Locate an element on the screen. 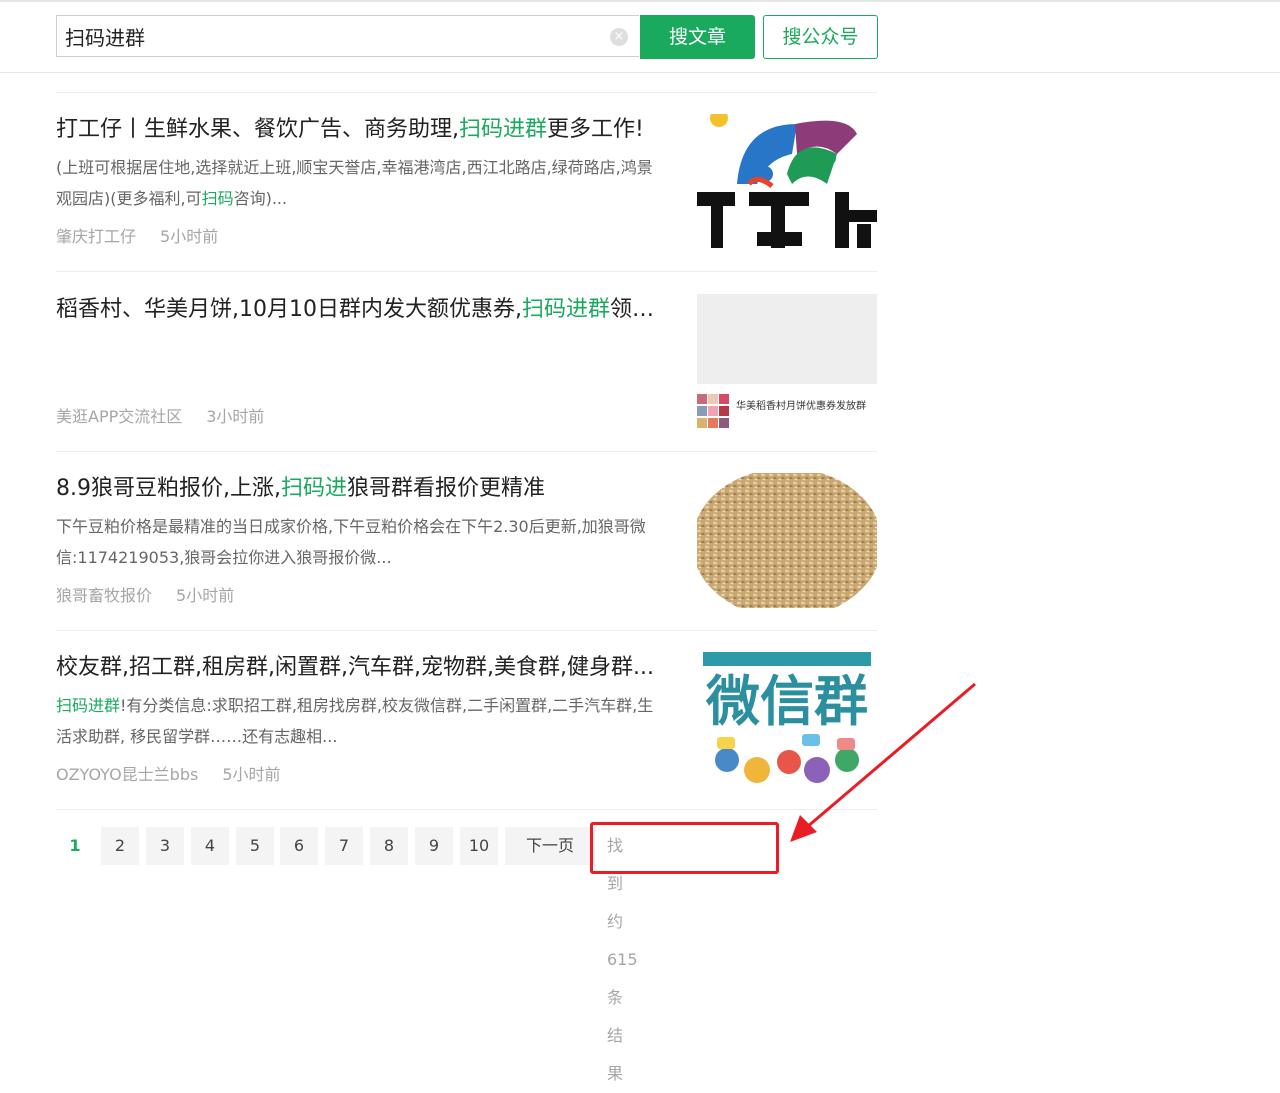 This screenshot has width=1280, height=1093. page-8: 8 is located at coordinates (389, 846).